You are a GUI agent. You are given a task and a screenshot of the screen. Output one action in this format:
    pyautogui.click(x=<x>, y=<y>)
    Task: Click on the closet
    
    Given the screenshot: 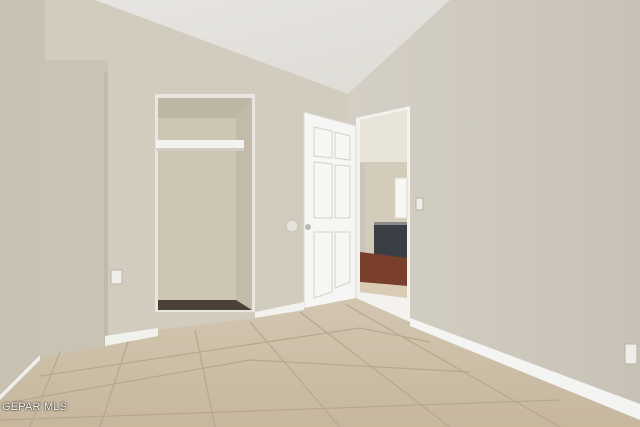 What is the action you would take?
    pyautogui.click(x=205, y=203)
    